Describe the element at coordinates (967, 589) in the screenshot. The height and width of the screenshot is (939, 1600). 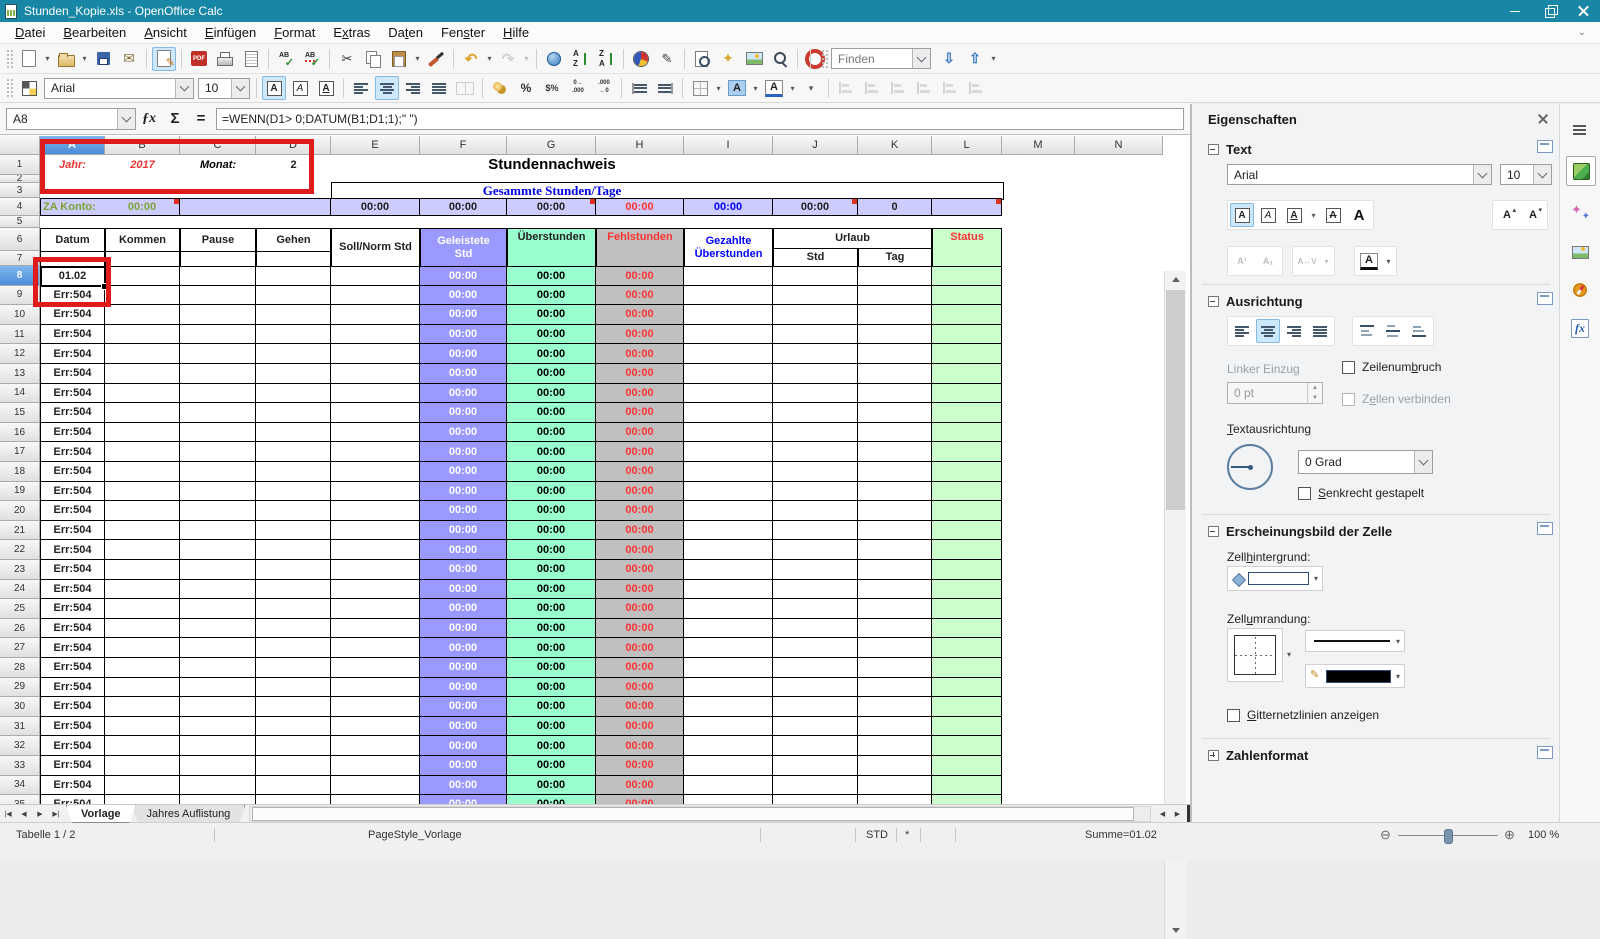
I see `cell-L24` at that location.